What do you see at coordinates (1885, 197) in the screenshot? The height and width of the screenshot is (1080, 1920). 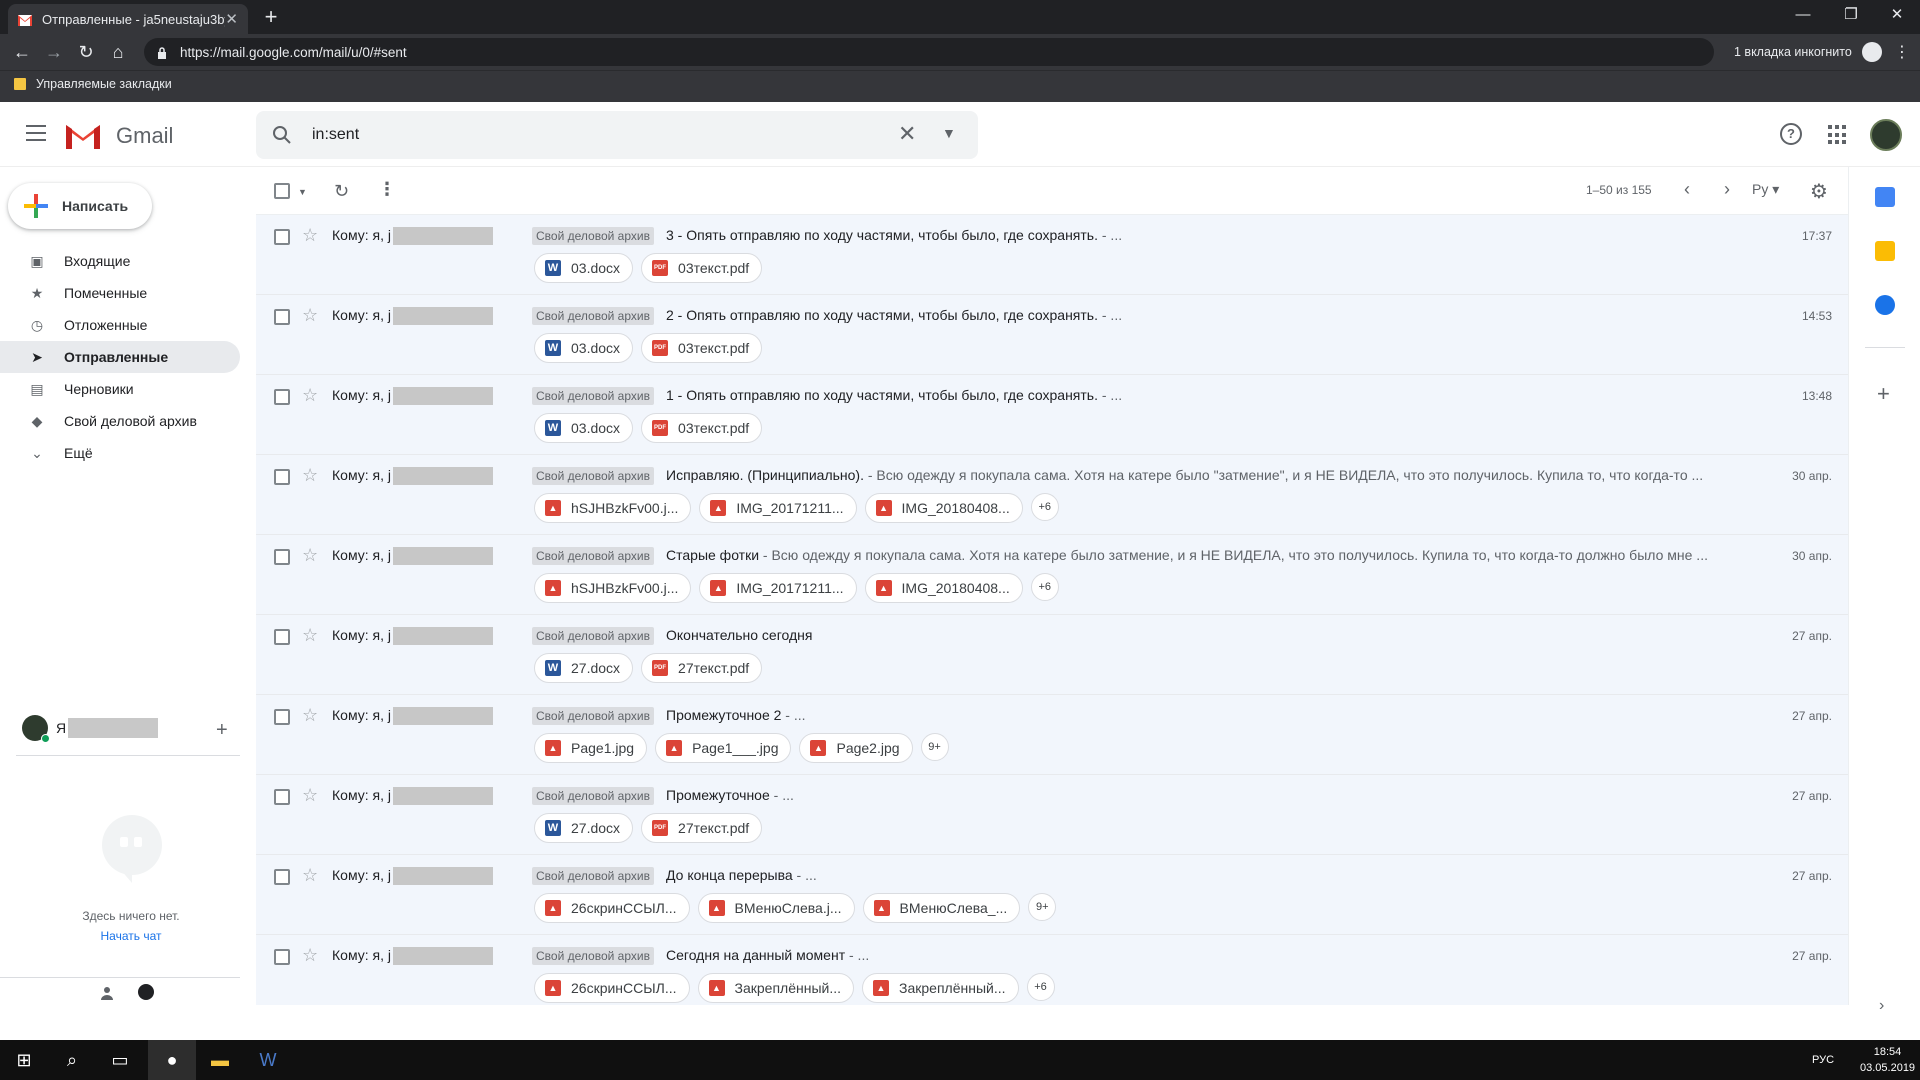 I see `calendar-icon` at bounding box center [1885, 197].